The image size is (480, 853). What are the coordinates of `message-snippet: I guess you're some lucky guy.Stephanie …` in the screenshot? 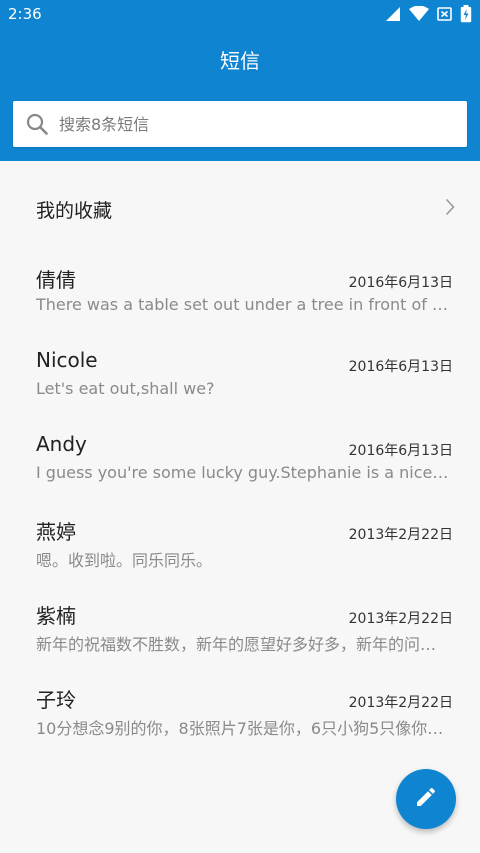 It's located at (244, 472).